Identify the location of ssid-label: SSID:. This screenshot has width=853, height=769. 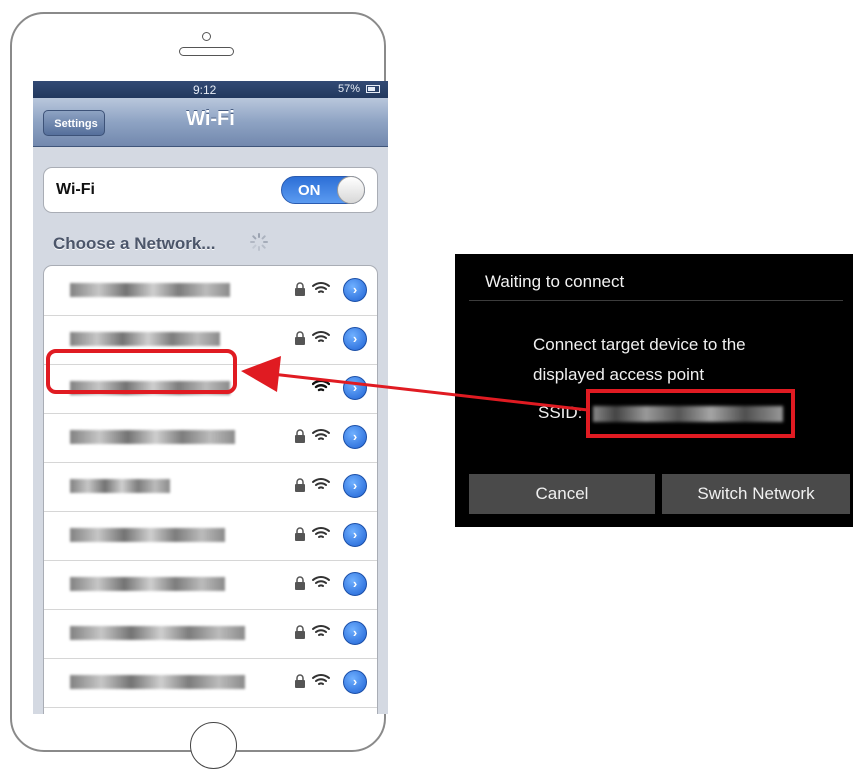
(560, 412).